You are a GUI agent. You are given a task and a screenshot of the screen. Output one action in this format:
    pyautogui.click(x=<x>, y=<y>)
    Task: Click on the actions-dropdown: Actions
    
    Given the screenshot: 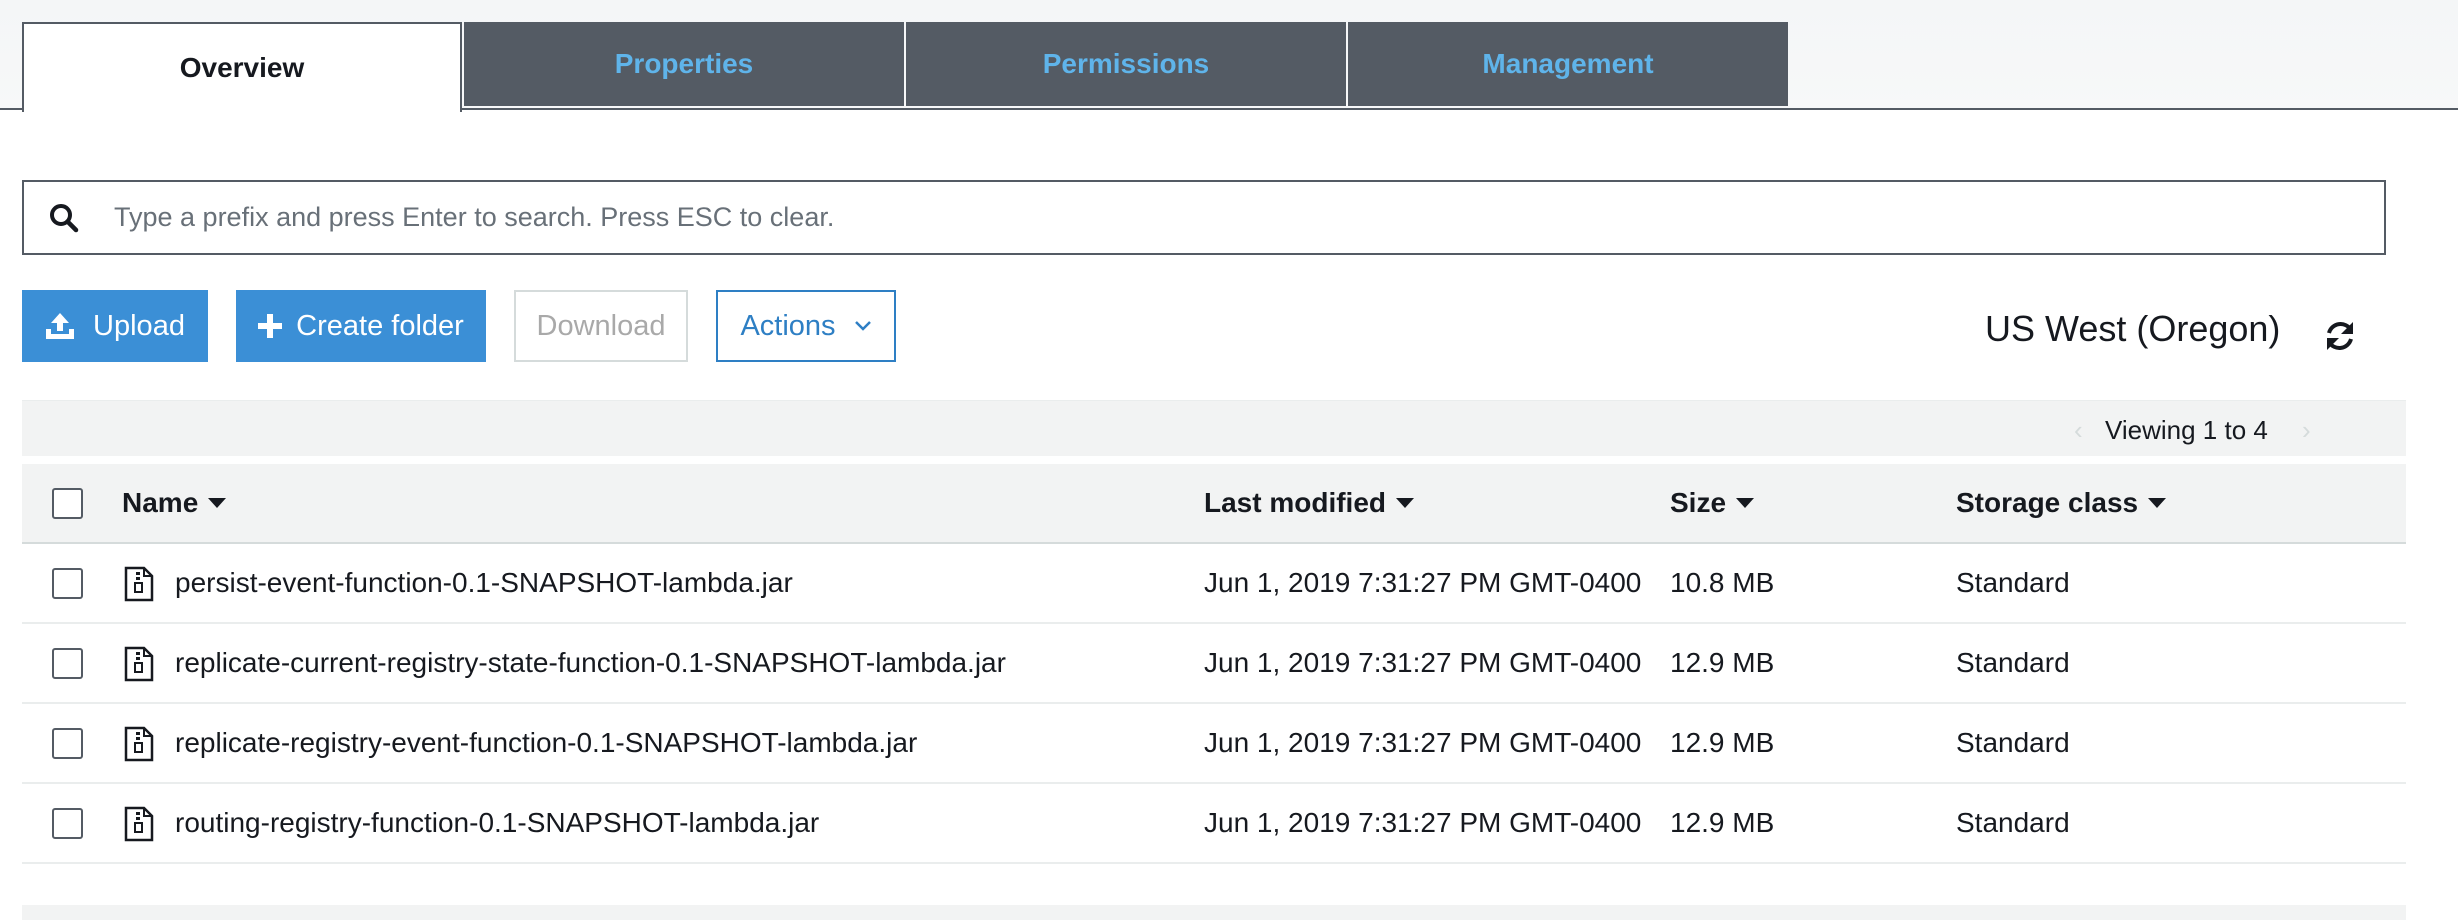 What is the action you would take?
    pyautogui.click(x=806, y=326)
    